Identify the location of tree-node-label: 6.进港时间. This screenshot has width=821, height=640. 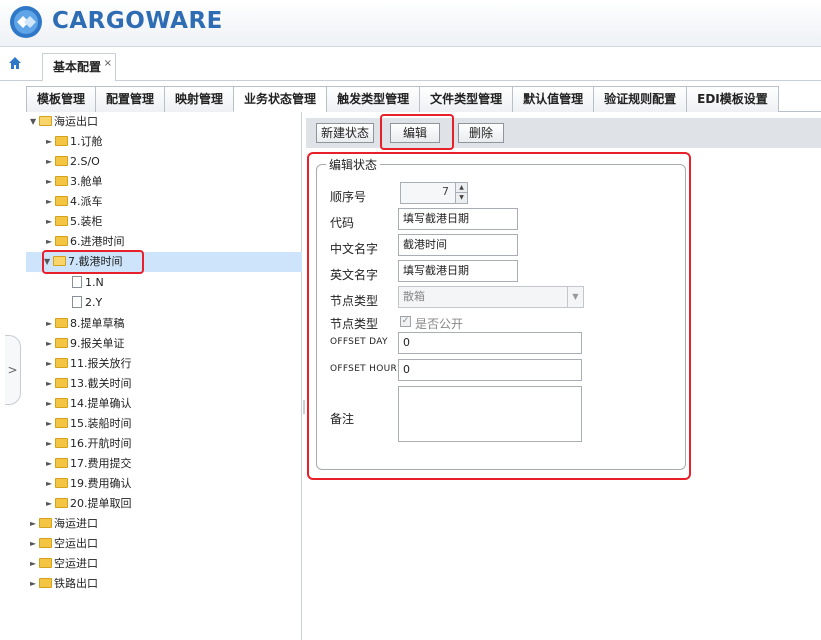
(97, 241).